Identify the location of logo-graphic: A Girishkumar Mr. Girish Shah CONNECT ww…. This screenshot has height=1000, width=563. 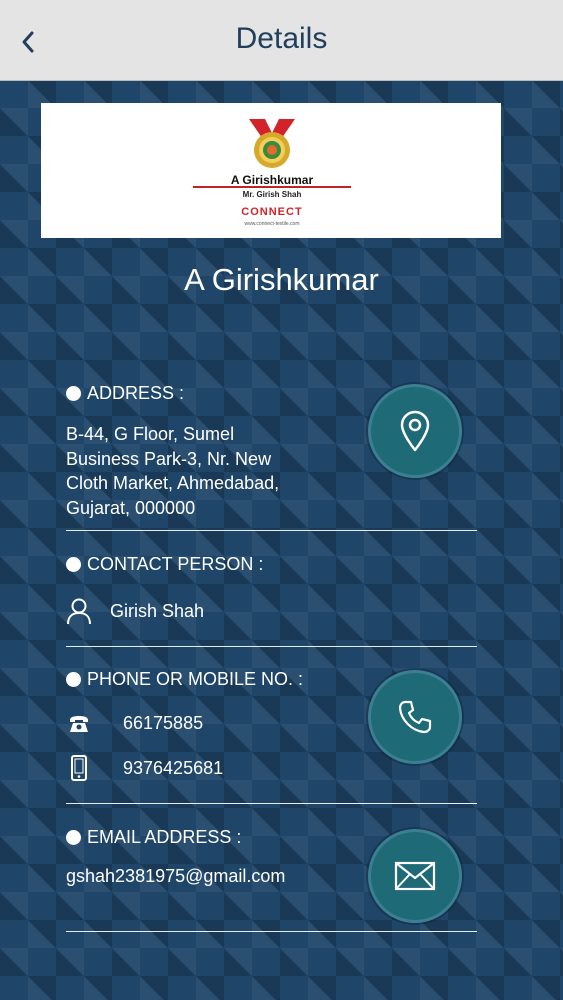
(272, 173).